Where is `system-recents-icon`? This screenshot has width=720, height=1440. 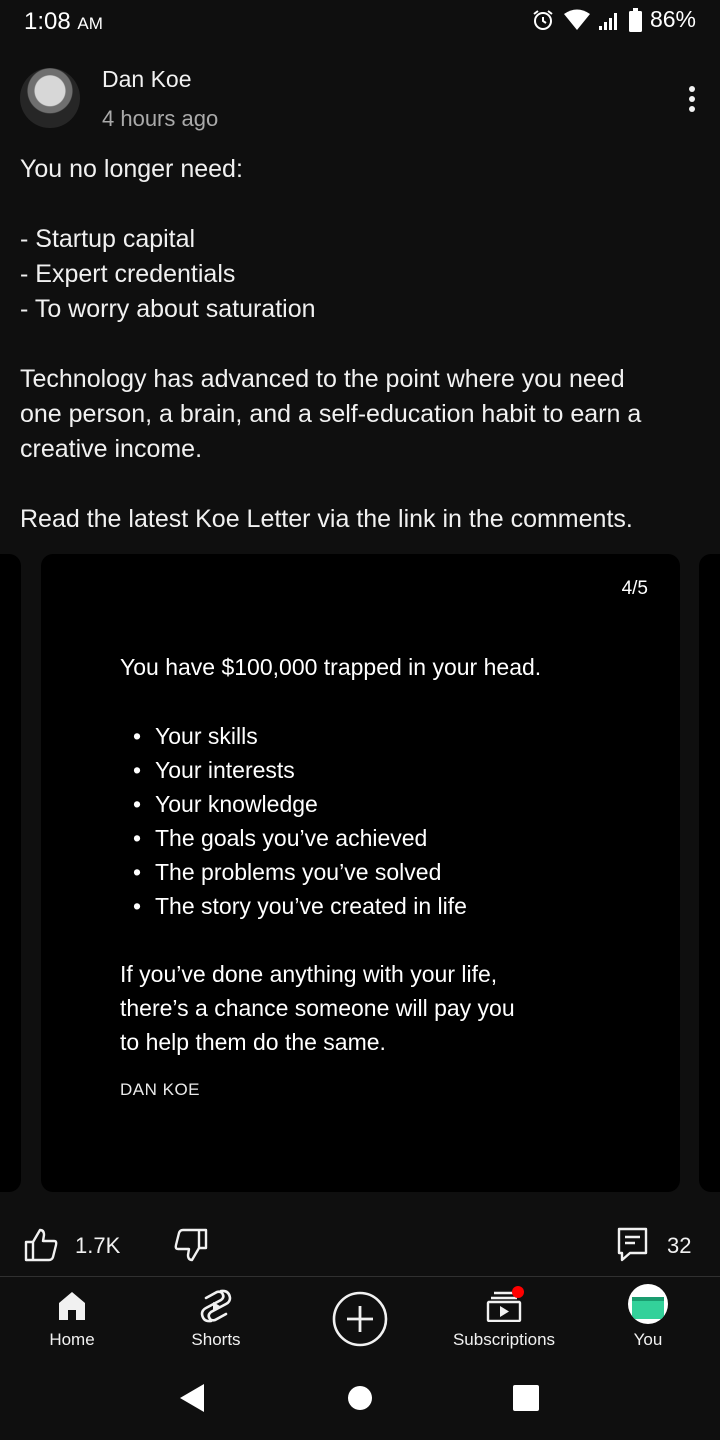 system-recents-icon is located at coordinates (526, 1398).